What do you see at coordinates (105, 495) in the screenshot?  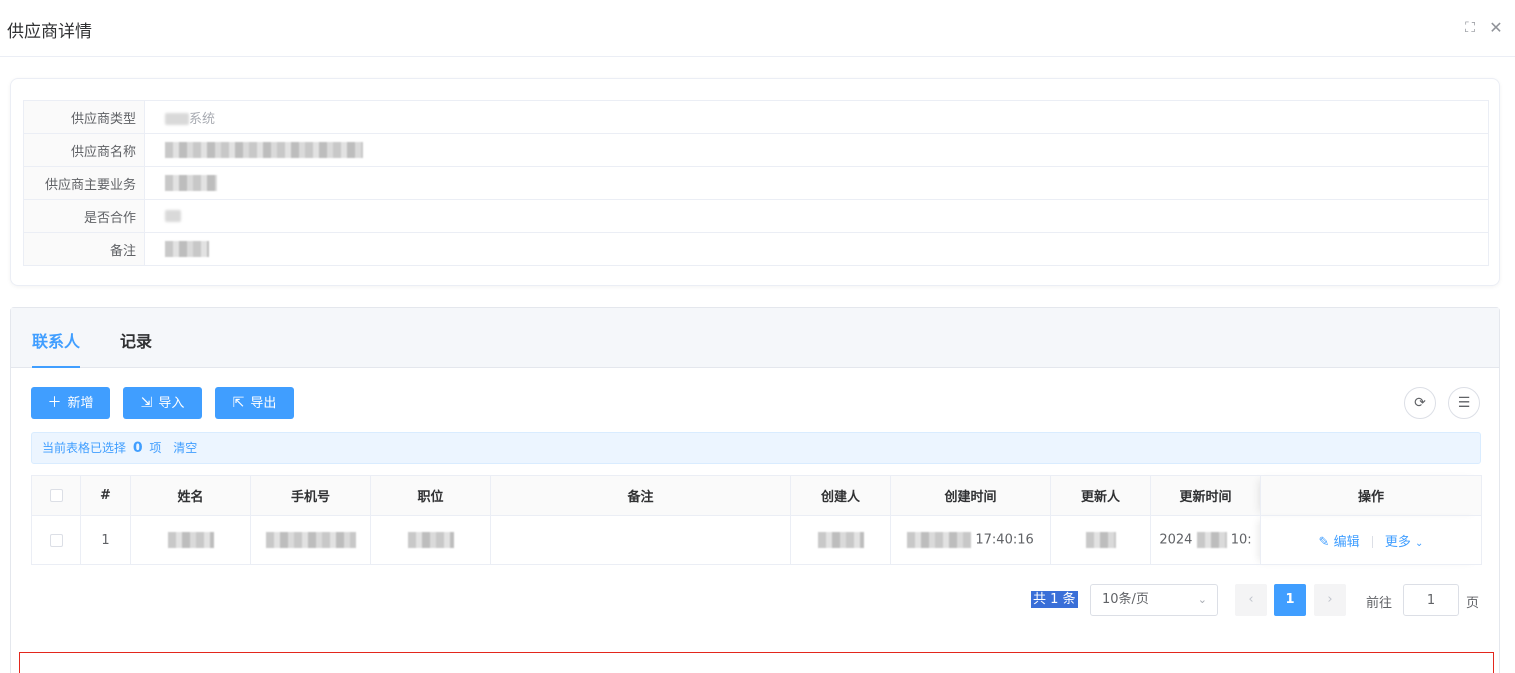 I see `column-header: #` at bounding box center [105, 495].